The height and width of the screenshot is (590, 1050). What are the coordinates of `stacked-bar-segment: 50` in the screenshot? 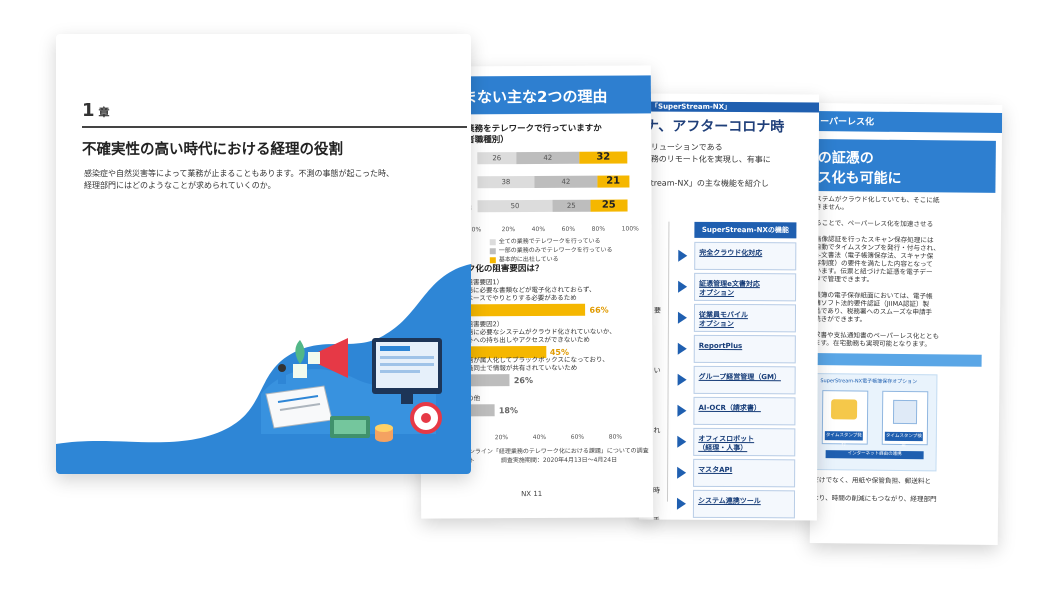 It's located at (515, 206).